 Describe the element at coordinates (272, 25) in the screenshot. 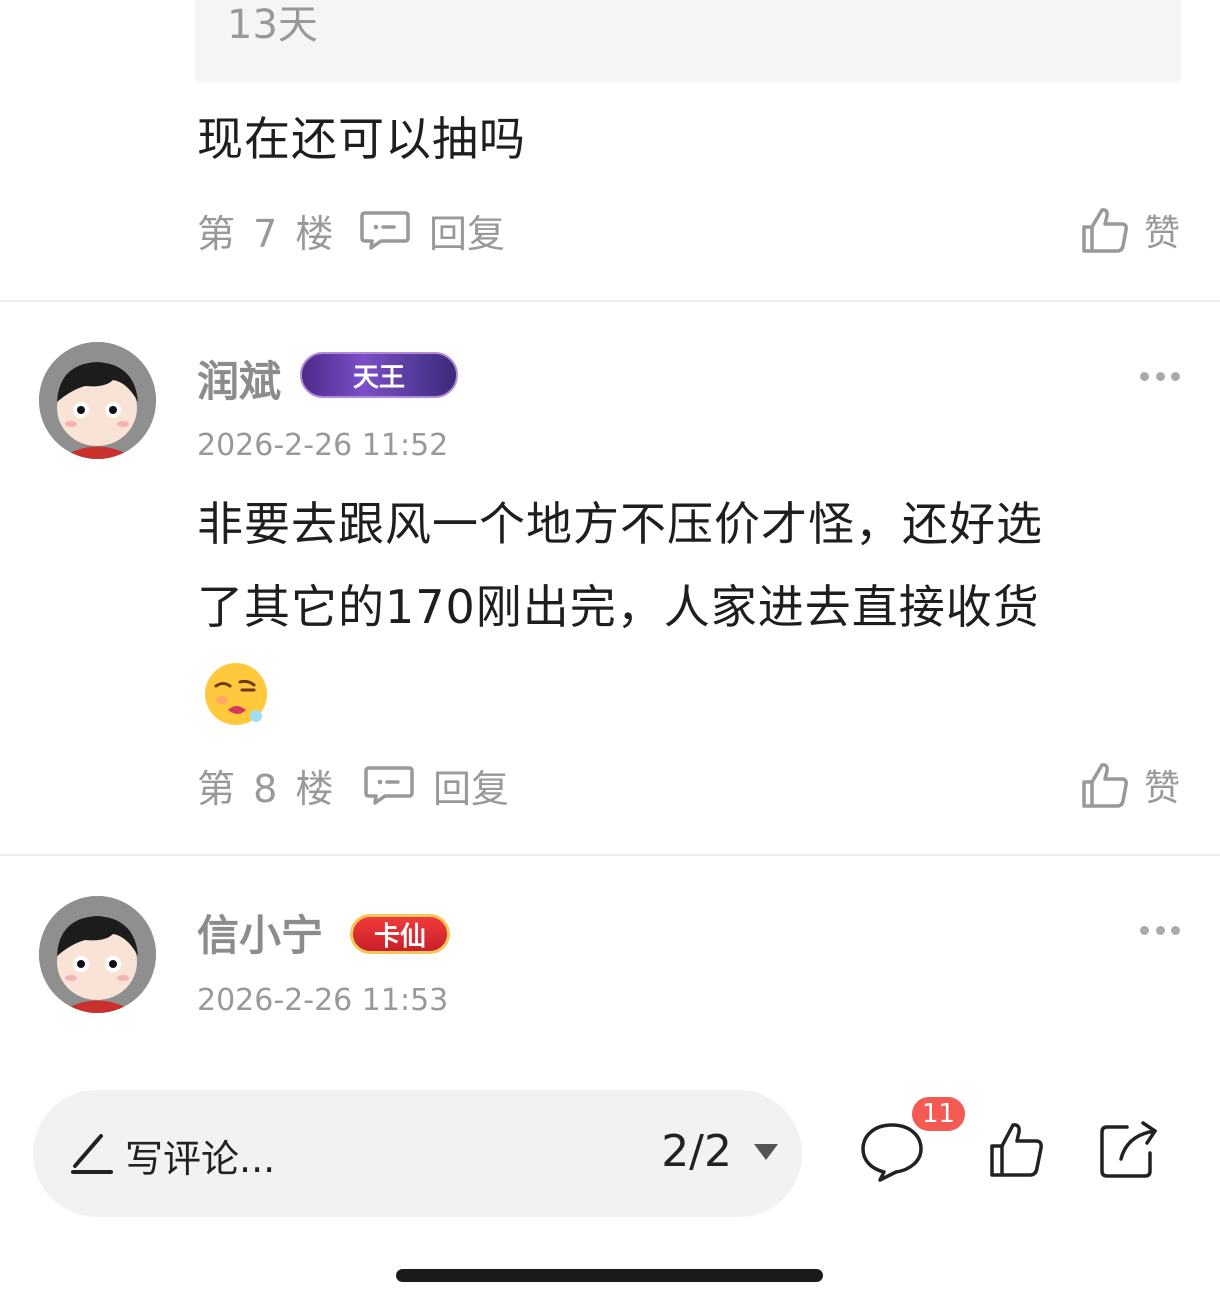

I see `quoted-reply-text: 13天` at that location.